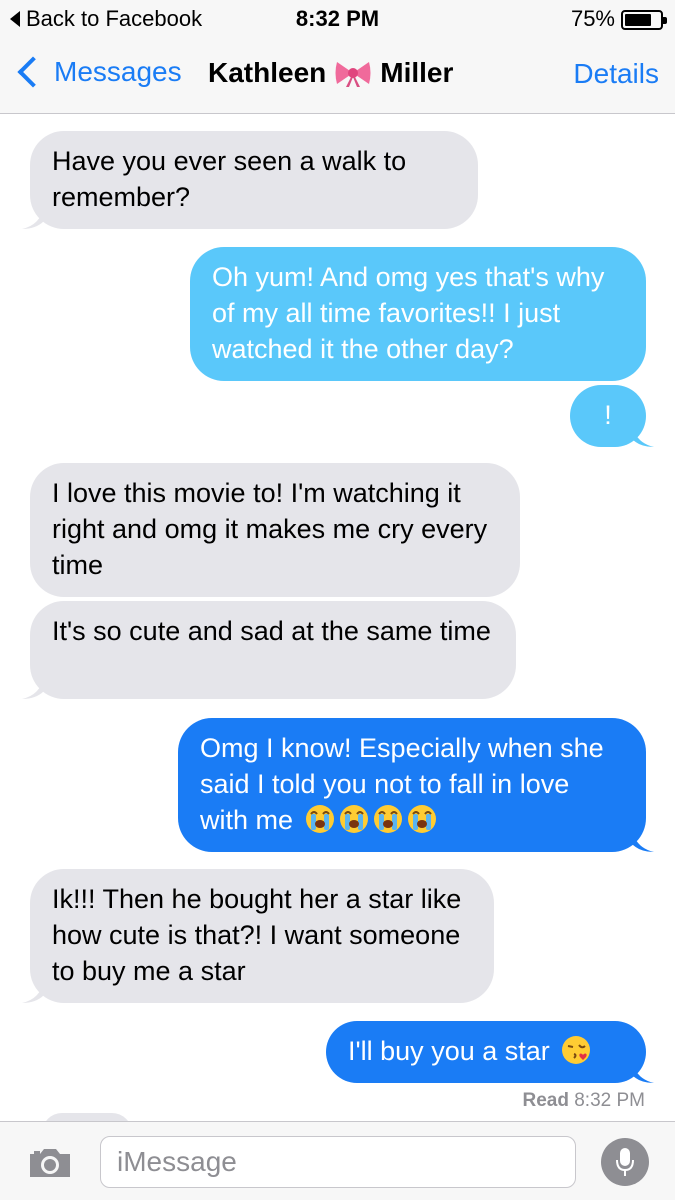 This screenshot has width=675, height=1200. I want to click on microphone-icon, so click(625, 1162).